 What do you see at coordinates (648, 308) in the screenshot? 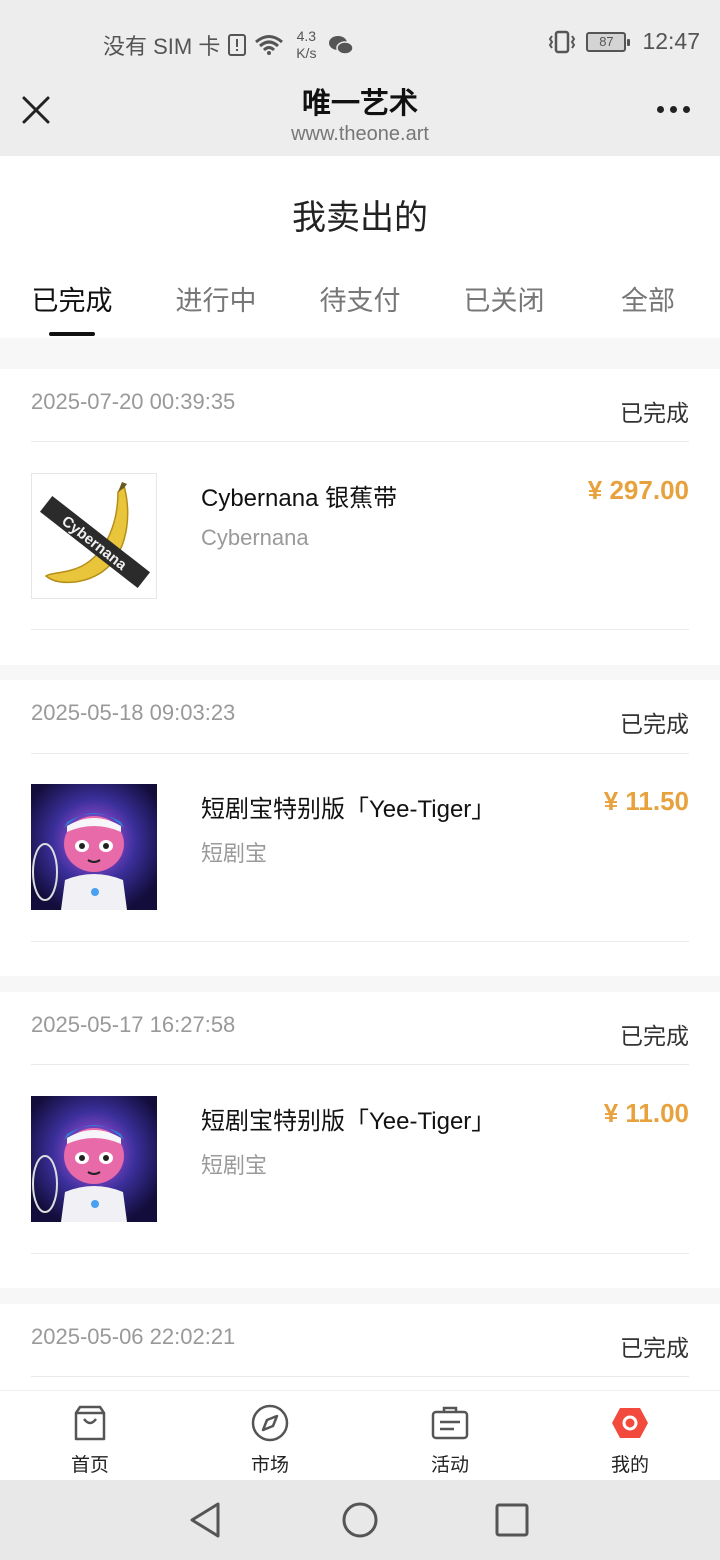
I see `tab-all: 全部` at bounding box center [648, 308].